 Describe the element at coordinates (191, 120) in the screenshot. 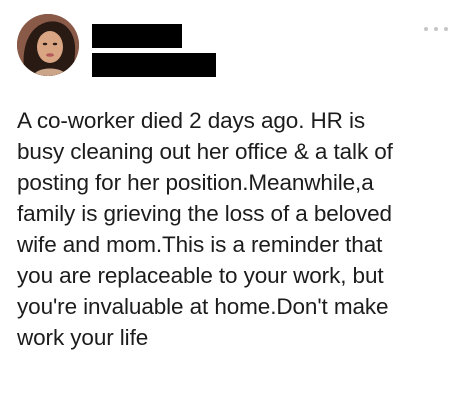

I see `tweet-text-line: A co-worker died 2 days ago. HR is` at that location.